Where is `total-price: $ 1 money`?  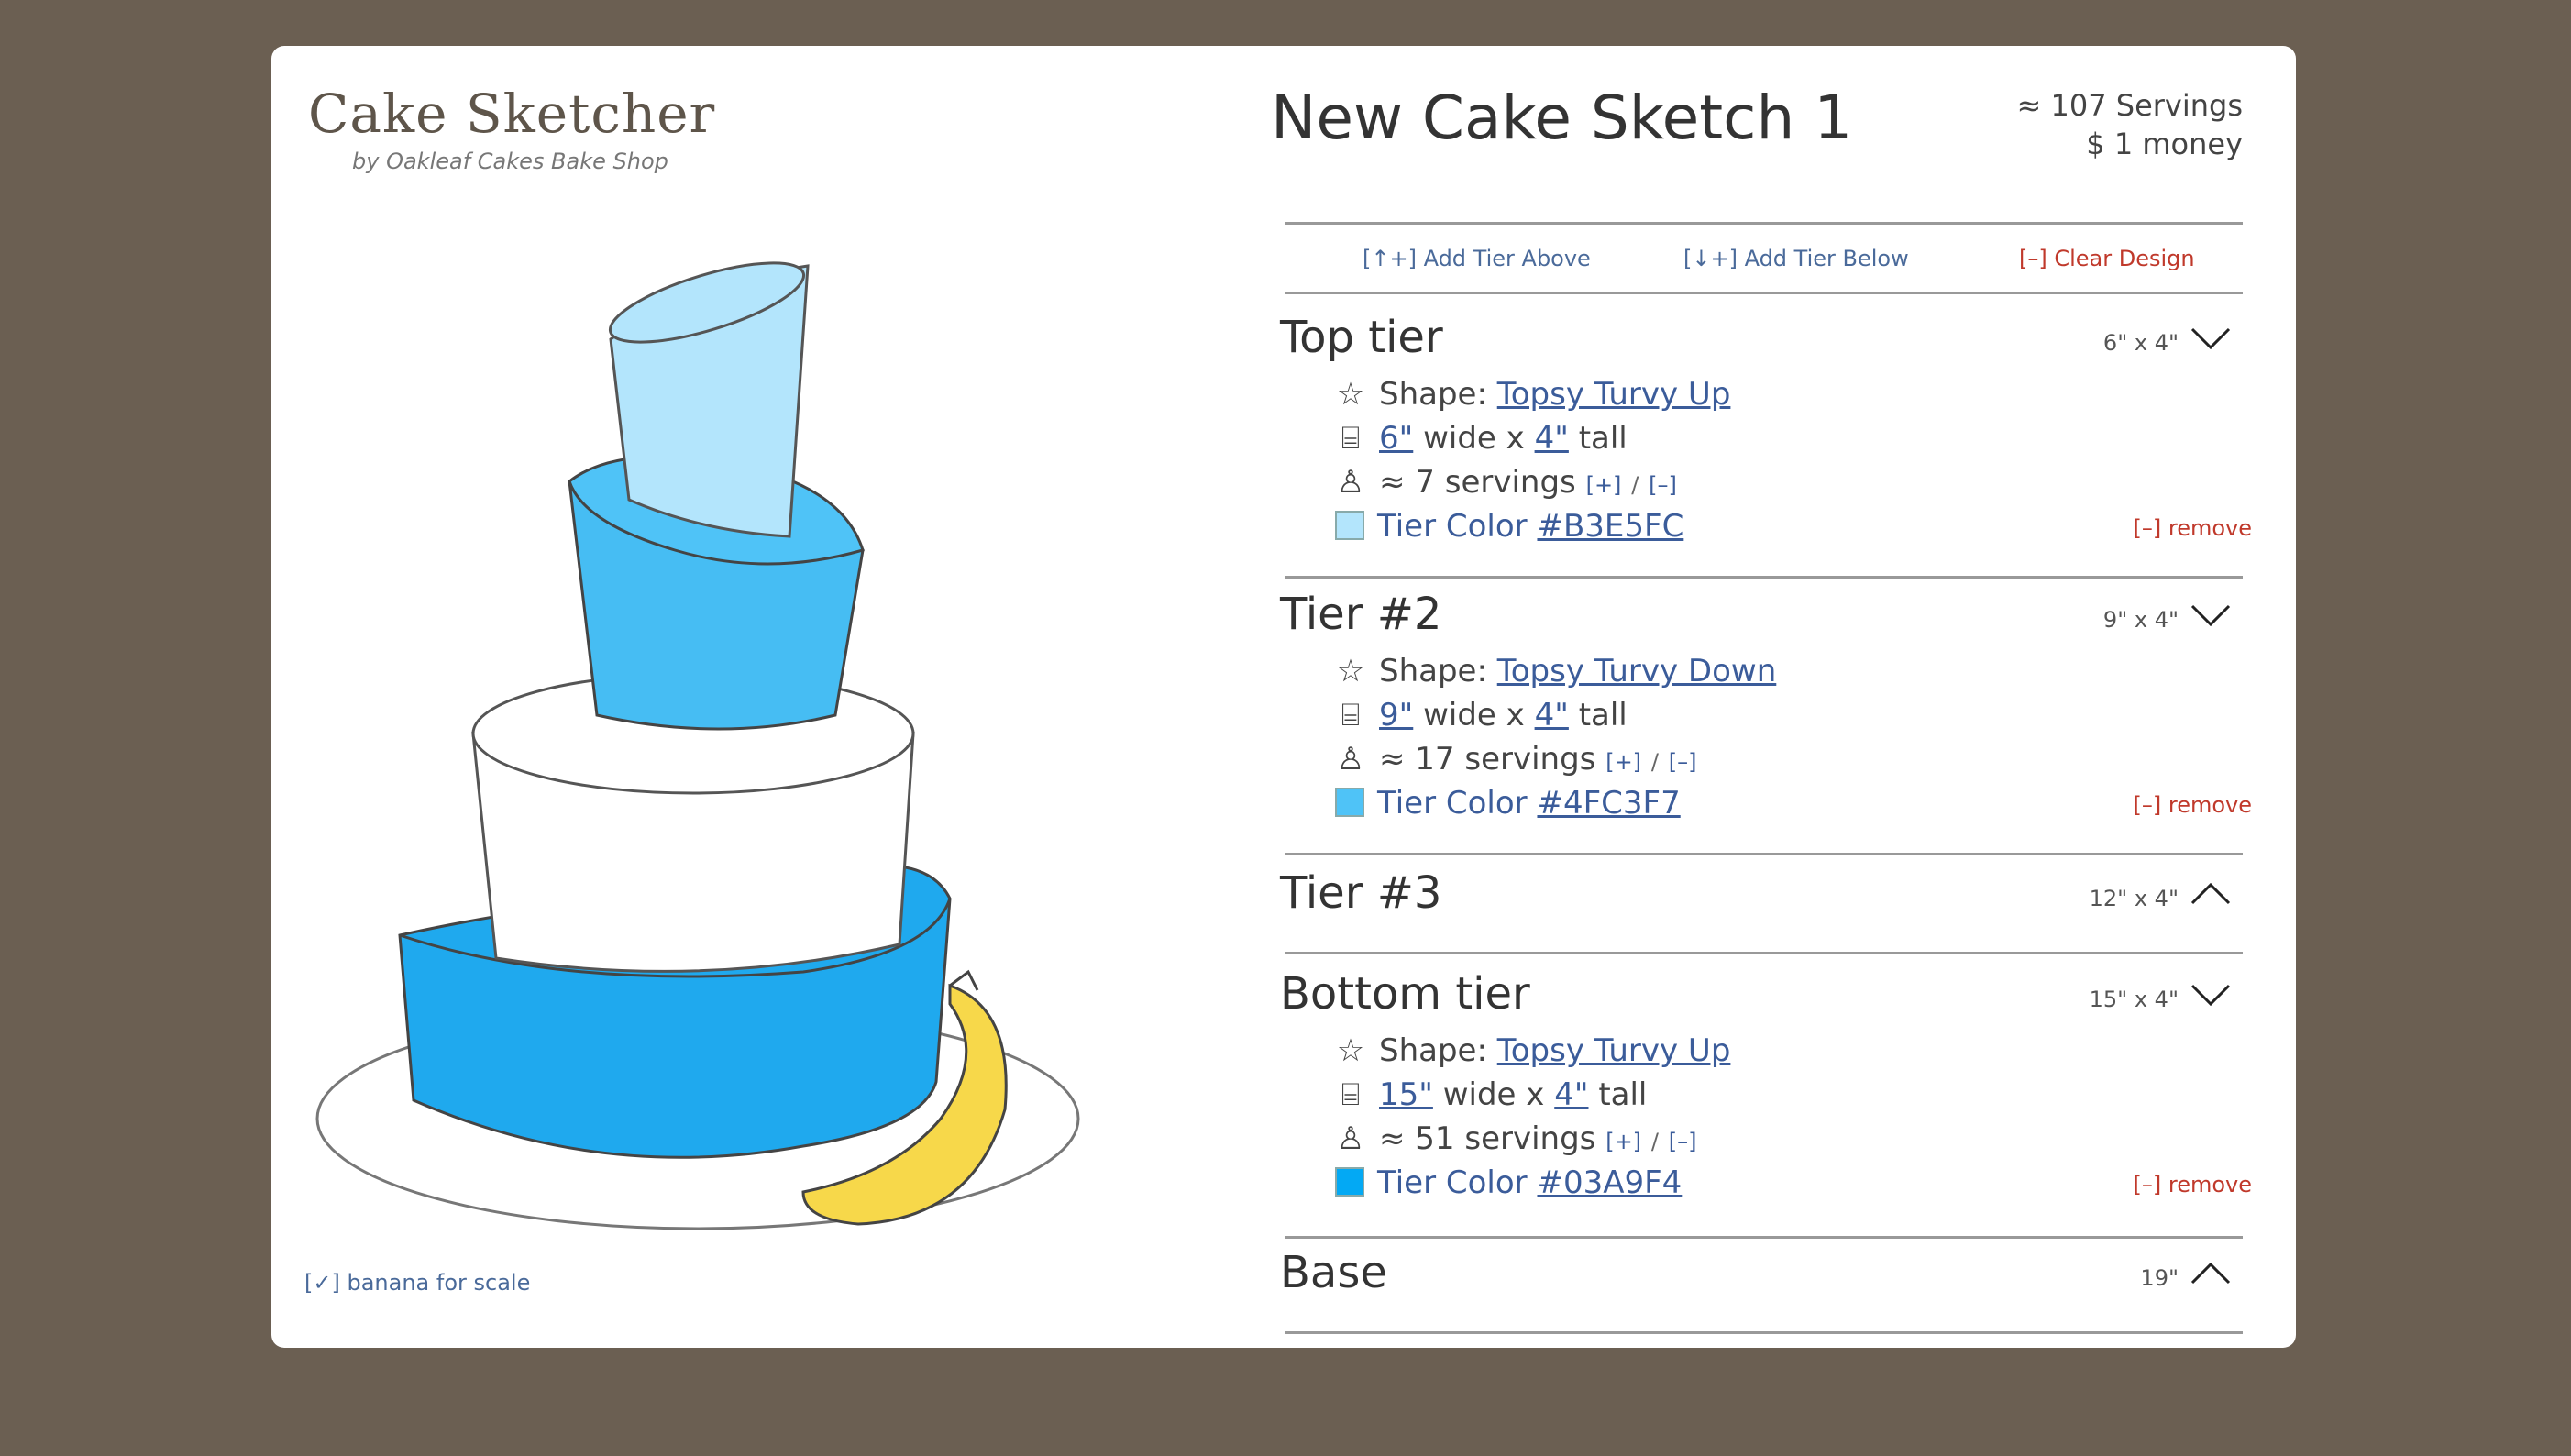
total-price: $ 1 money is located at coordinates (2164, 144).